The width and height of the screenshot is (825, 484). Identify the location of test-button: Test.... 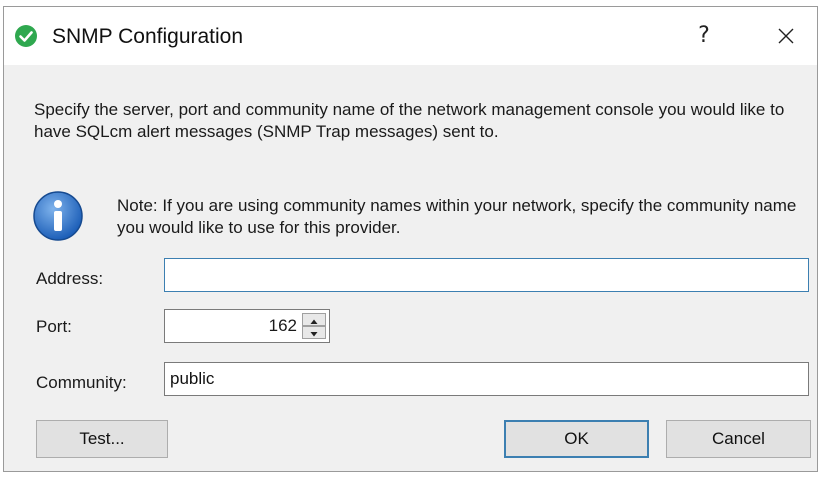
(102, 439).